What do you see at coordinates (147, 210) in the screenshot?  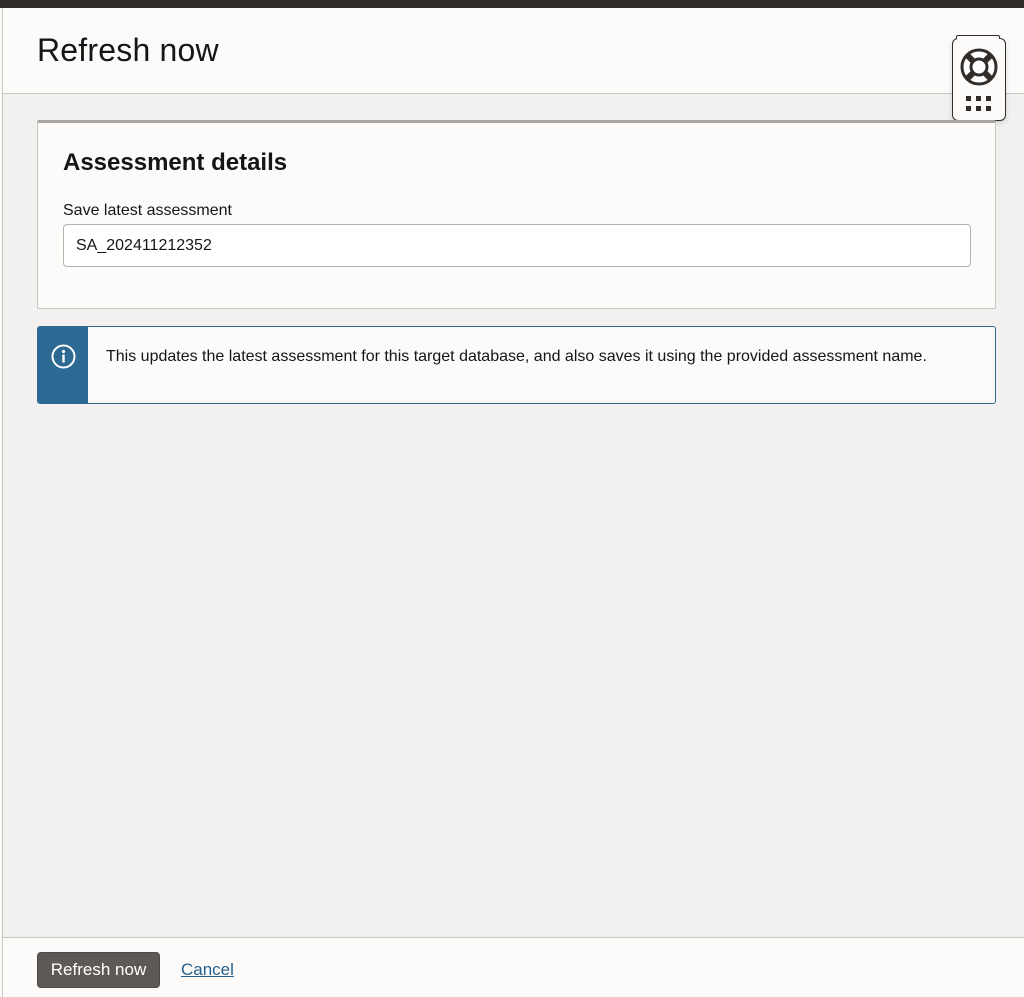 I see `assessment-name-label: Save latest assessment` at bounding box center [147, 210].